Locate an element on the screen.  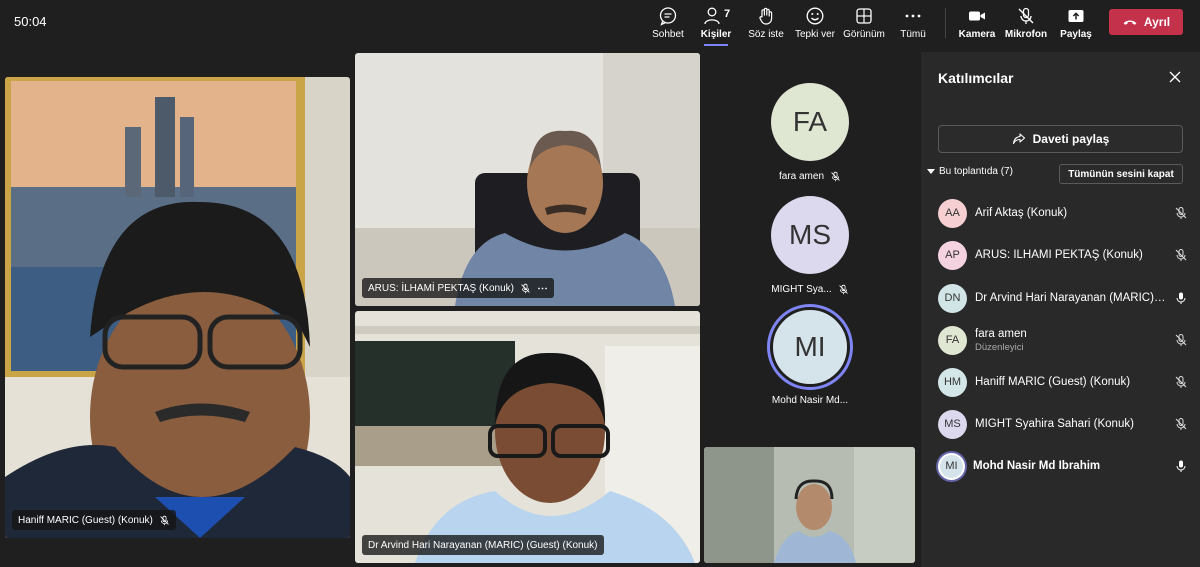
video-feed-arvind is located at coordinates (527, 437).